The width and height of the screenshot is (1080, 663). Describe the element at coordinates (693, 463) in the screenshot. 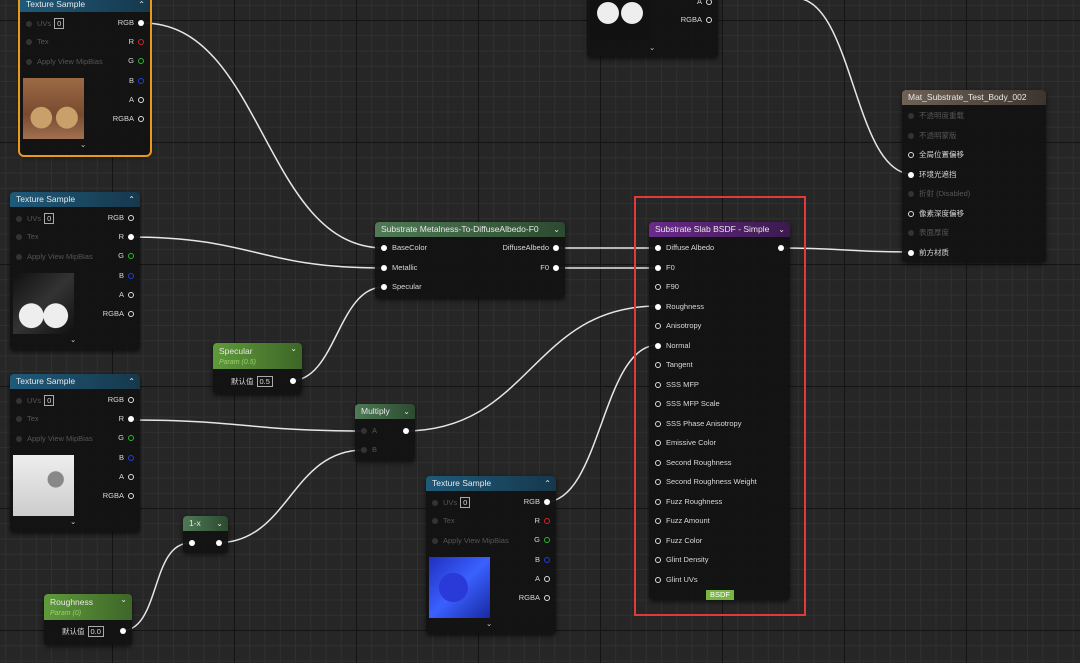

I see `input-pin: Second Roughness` at that location.